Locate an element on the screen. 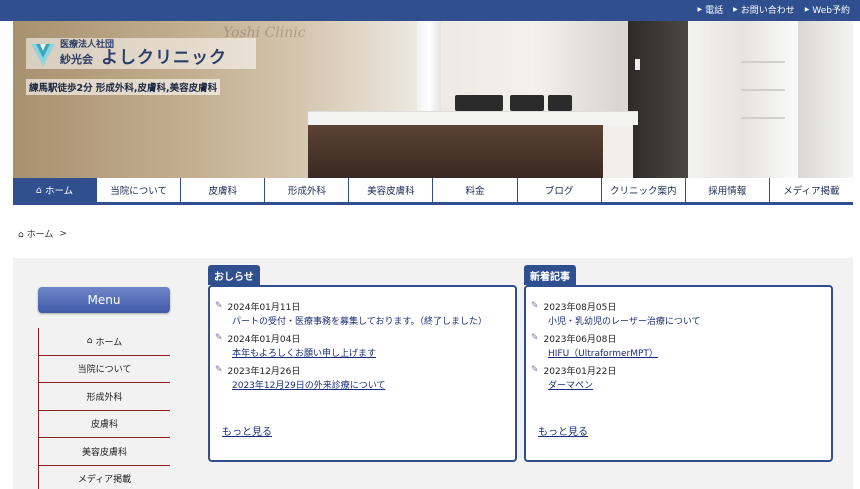  sidebar-item-about: 当院について is located at coordinates (104, 369).